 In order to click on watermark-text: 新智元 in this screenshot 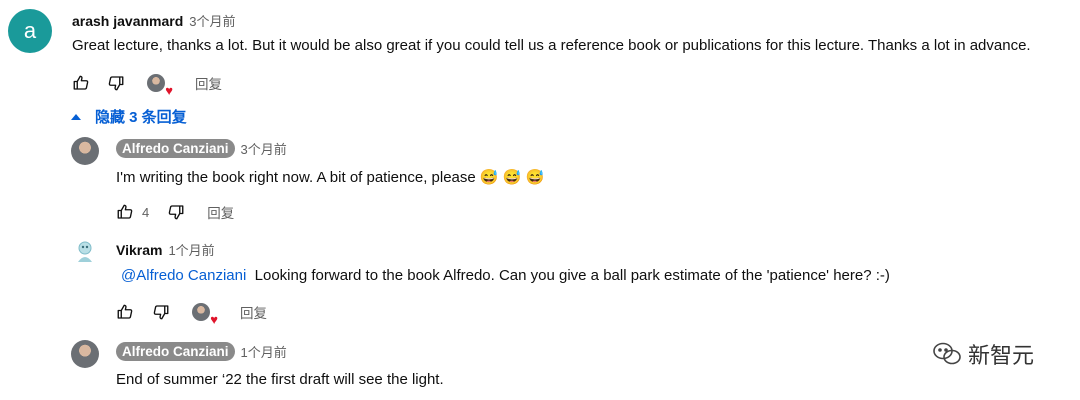, I will do `click(1001, 355)`.